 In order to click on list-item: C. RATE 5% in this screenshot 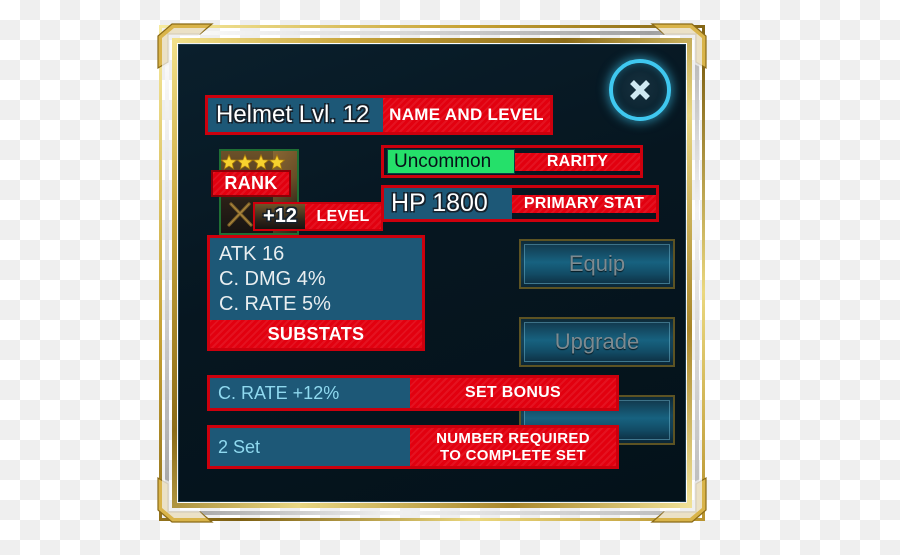, I will do `click(275, 304)`.